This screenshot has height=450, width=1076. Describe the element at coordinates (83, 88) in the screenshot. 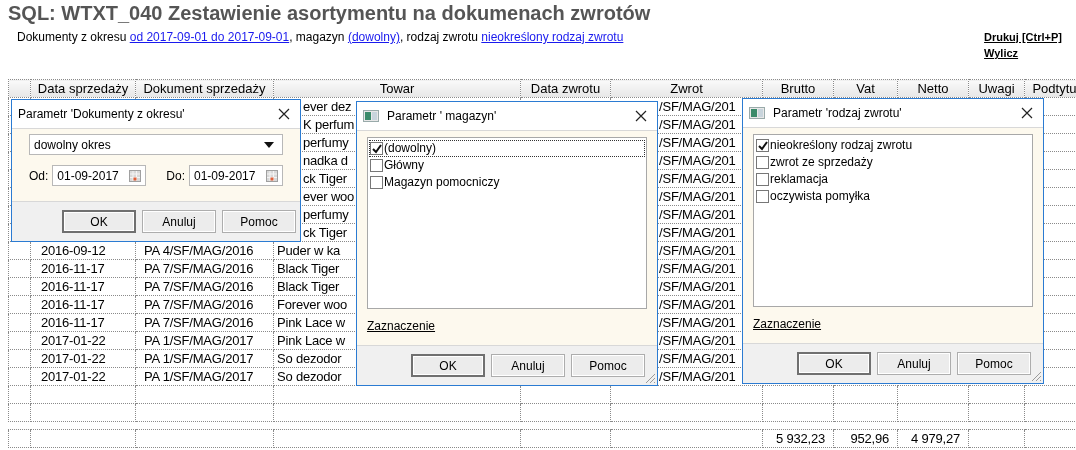

I see `column-header: Data sprzedaży` at that location.